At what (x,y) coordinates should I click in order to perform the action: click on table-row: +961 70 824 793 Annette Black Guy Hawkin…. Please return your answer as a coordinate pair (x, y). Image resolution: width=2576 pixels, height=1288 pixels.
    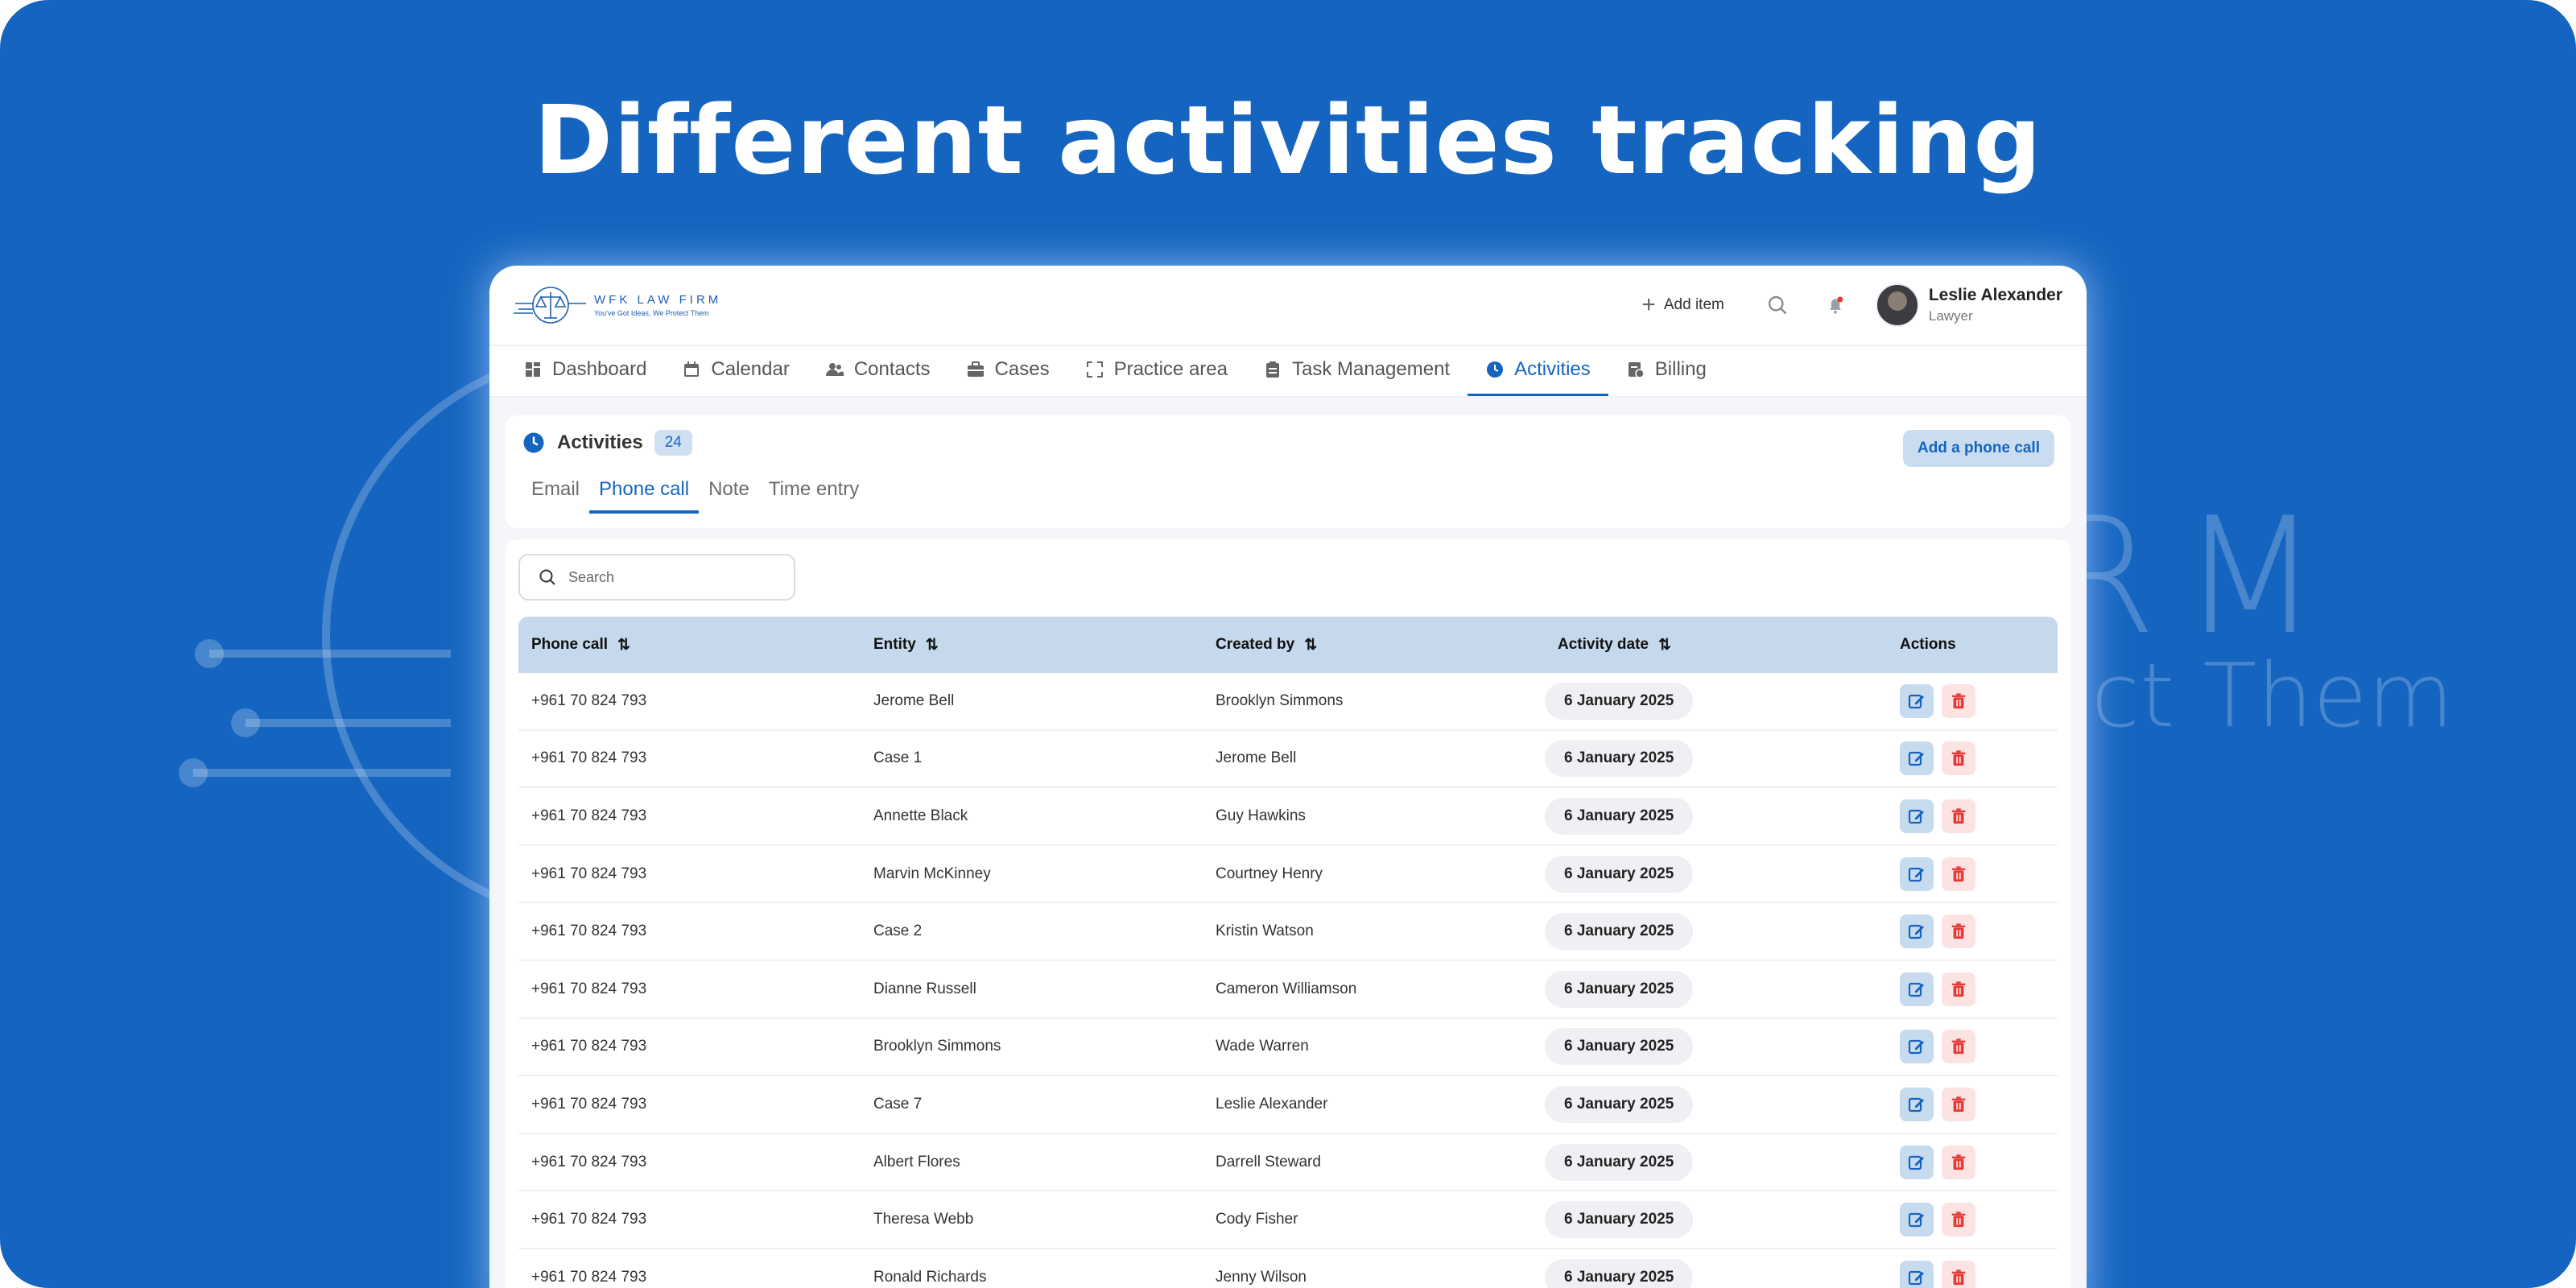
    Looking at the image, I should click on (1288, 817).